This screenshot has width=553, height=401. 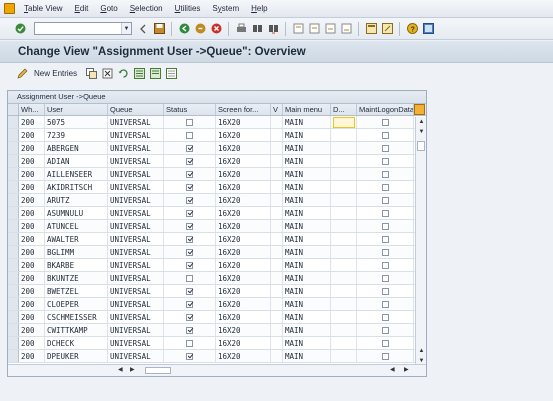 I want to click on menu-table-view: Table View, so click(x=43, y=9).